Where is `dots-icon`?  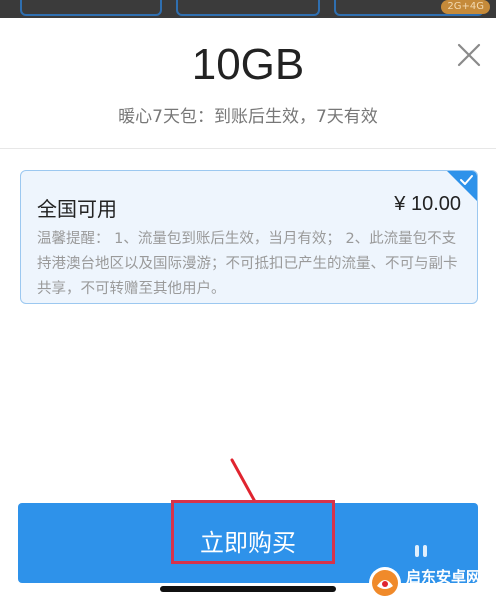
dots-icon is located at coordinates (421, 551).